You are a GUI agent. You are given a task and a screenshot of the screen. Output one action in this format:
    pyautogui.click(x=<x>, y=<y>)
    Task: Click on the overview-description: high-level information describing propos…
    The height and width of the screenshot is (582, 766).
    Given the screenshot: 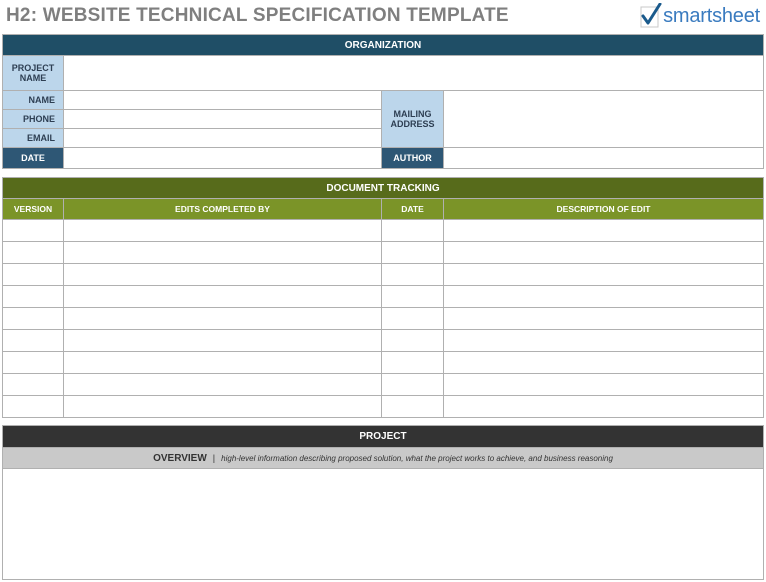 What is the action you would take?
    pyautogui.click(x=417, y=458)
    